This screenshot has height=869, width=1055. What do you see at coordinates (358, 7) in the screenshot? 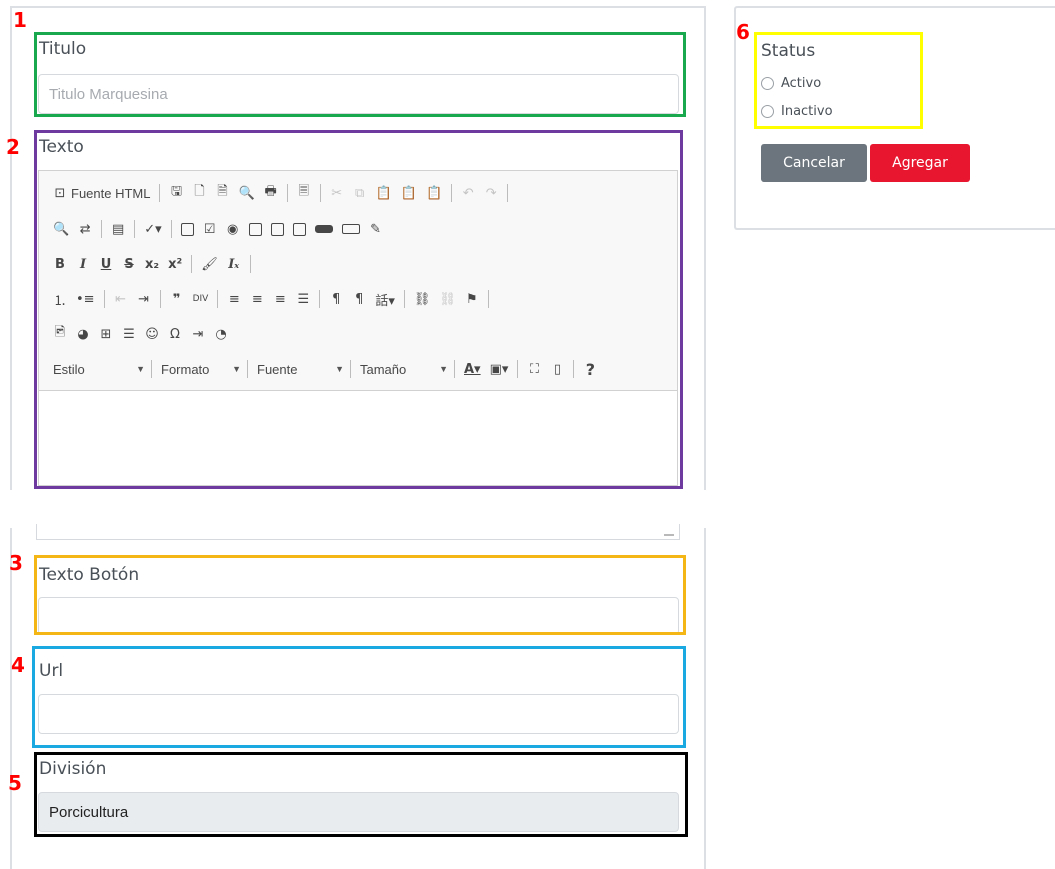
I see `panel-top-border` at bounding box center [358, 7].